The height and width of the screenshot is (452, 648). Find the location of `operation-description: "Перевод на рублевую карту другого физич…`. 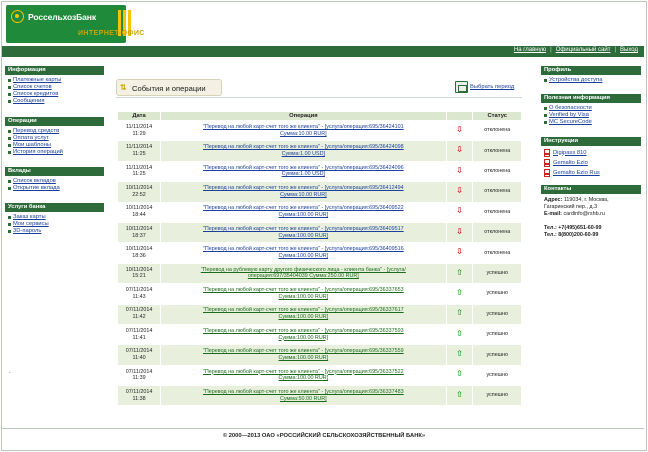

operation-description: "Перевод на рублевую карту другого физич… is located at coordinates (303, 273).